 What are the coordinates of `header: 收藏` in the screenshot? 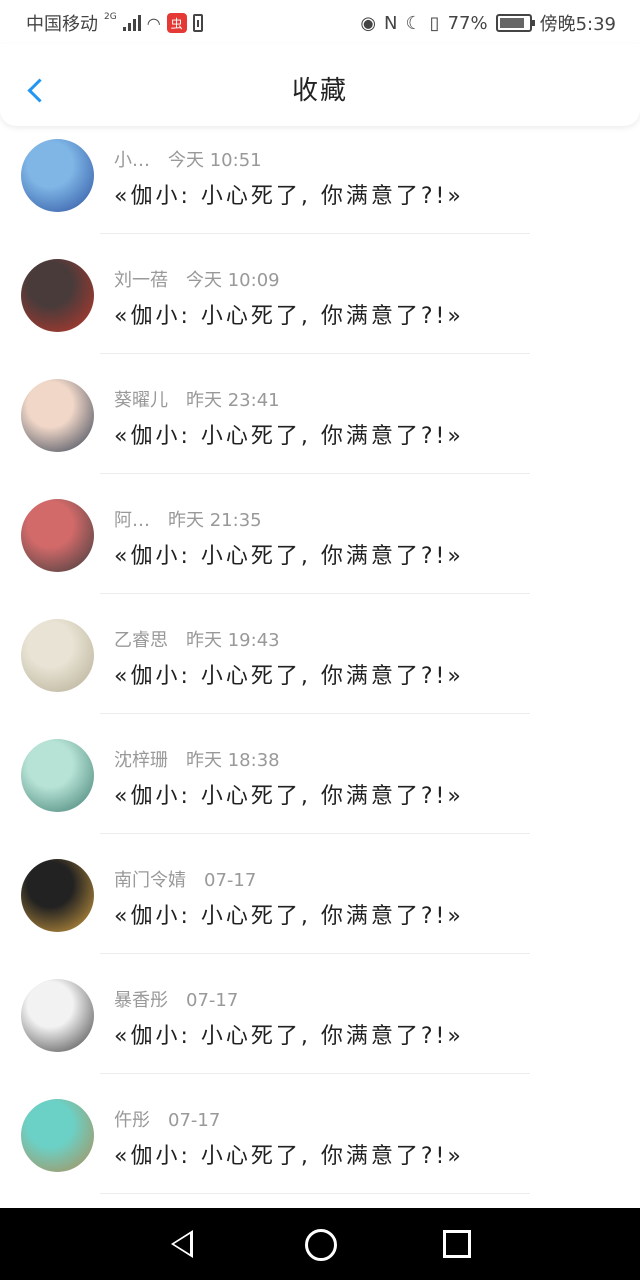 It's located at (320, 85).